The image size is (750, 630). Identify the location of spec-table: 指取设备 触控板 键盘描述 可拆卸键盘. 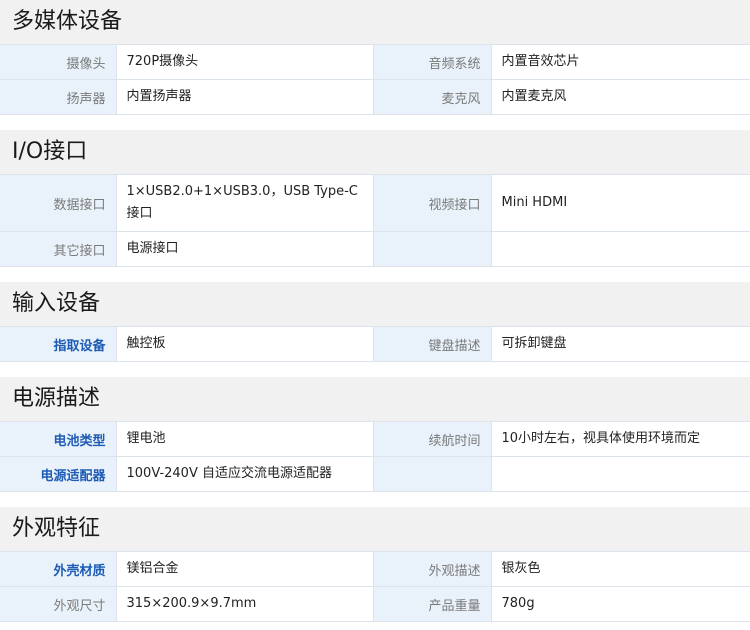
(375, 344).